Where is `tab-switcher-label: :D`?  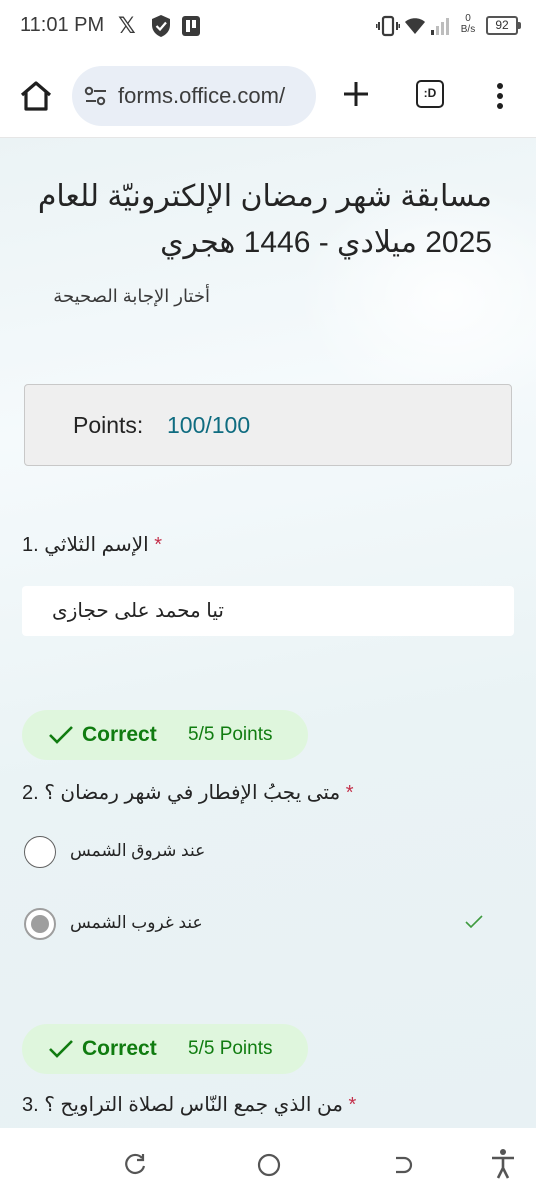 tab-switcher-label: :D is located at coordinates (430, 93).